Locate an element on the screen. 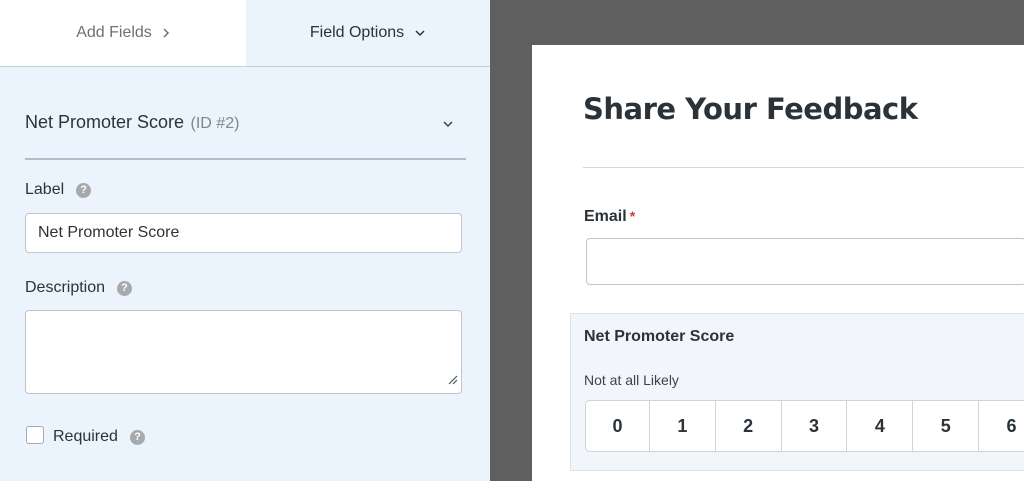 Image resolution: width=1024 pixels, height=481 pixels. panel-tabs: Add Fields Field Options is located at coordinates (245, 33).